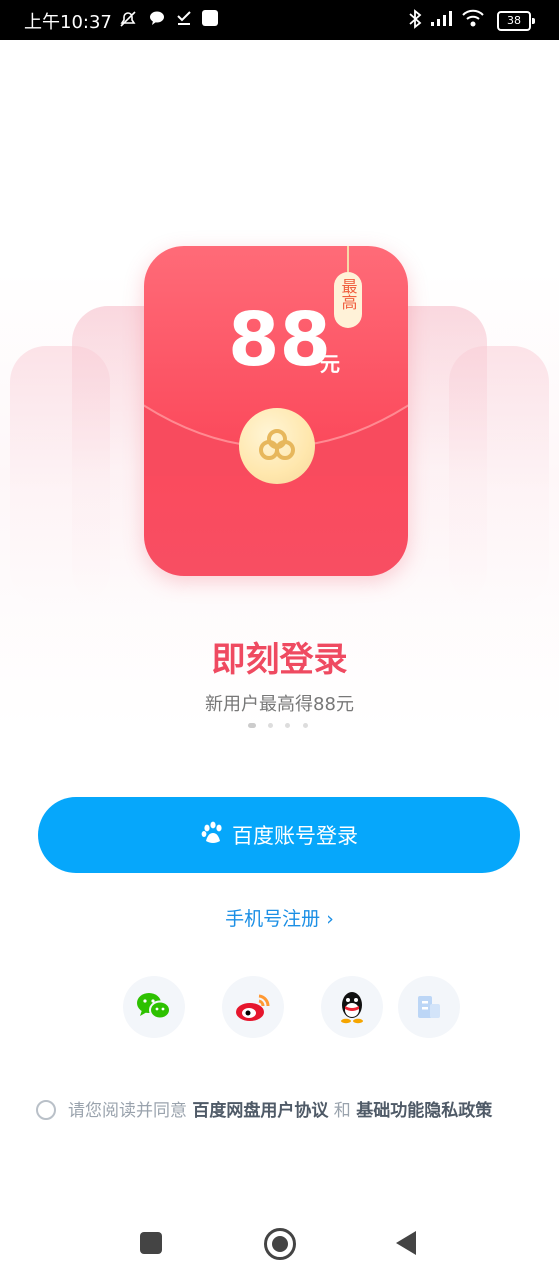  I want to click on max-tag-label: 最高, so click(348, 294).